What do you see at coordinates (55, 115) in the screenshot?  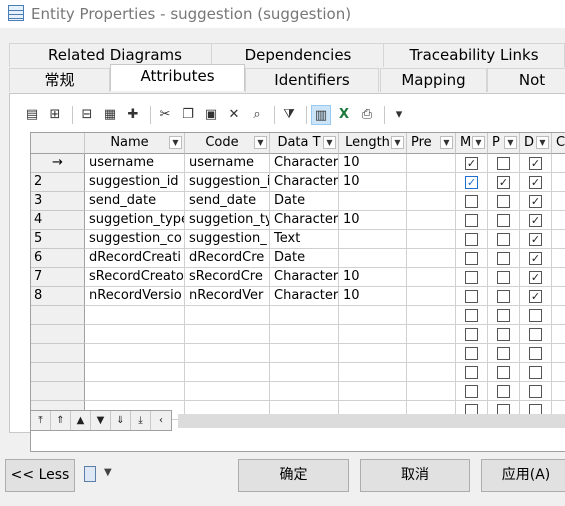 I see `insert-row-icon: ⊞` at bounding box center [55, 115].